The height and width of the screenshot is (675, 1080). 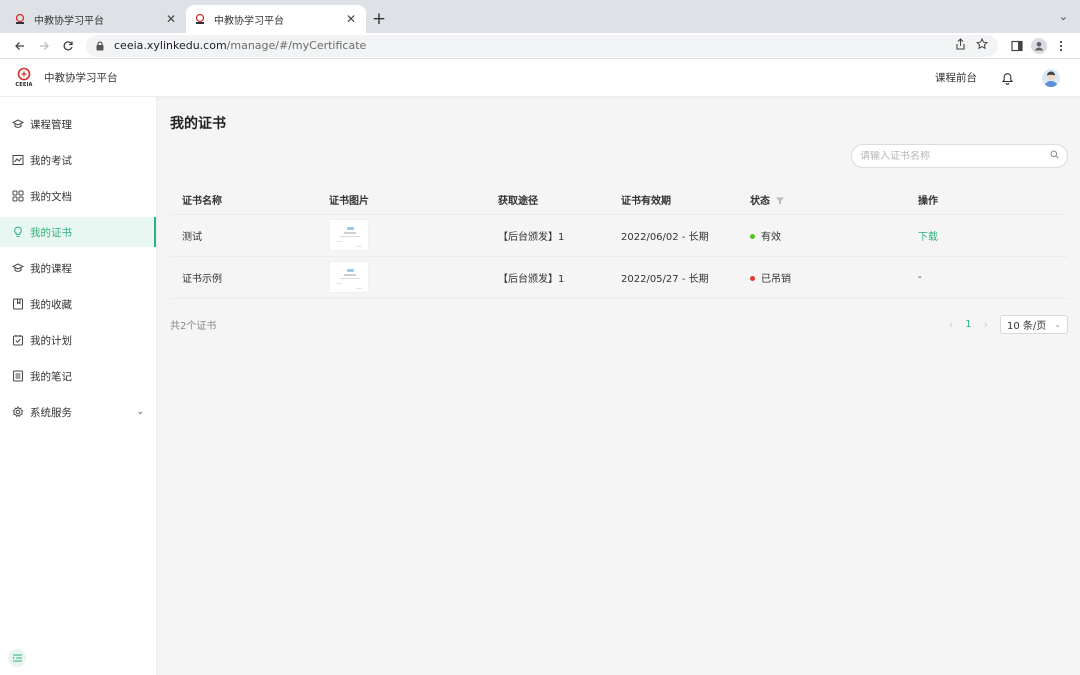 What do you see at coordinates (1051, 77) in the screenshot?
I see `user-avatar` at bounding box center [1051, 77].